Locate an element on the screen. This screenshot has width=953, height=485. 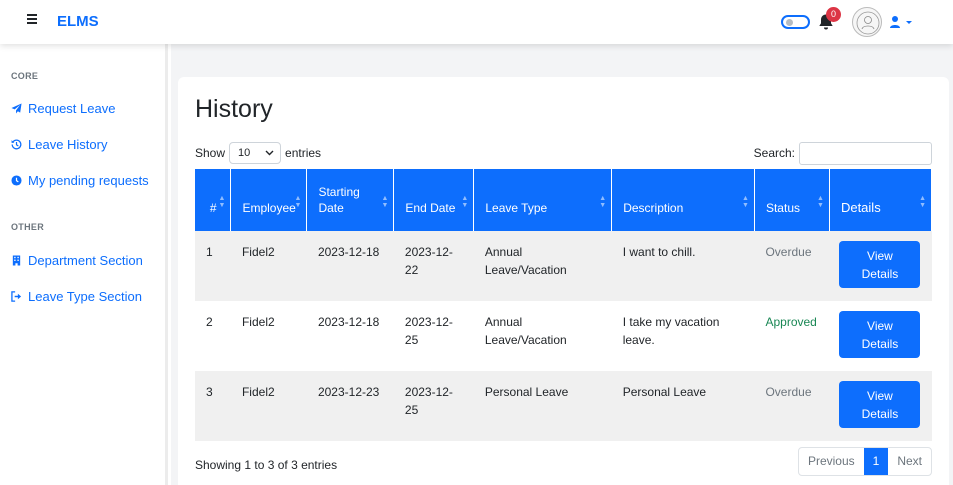
search-input is located at coordinates (865, 153).